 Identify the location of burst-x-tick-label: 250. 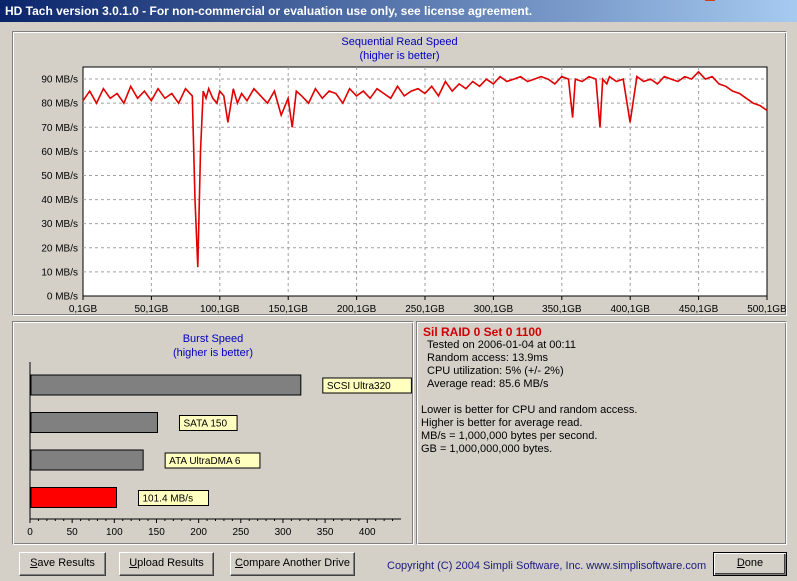
(240, 532).